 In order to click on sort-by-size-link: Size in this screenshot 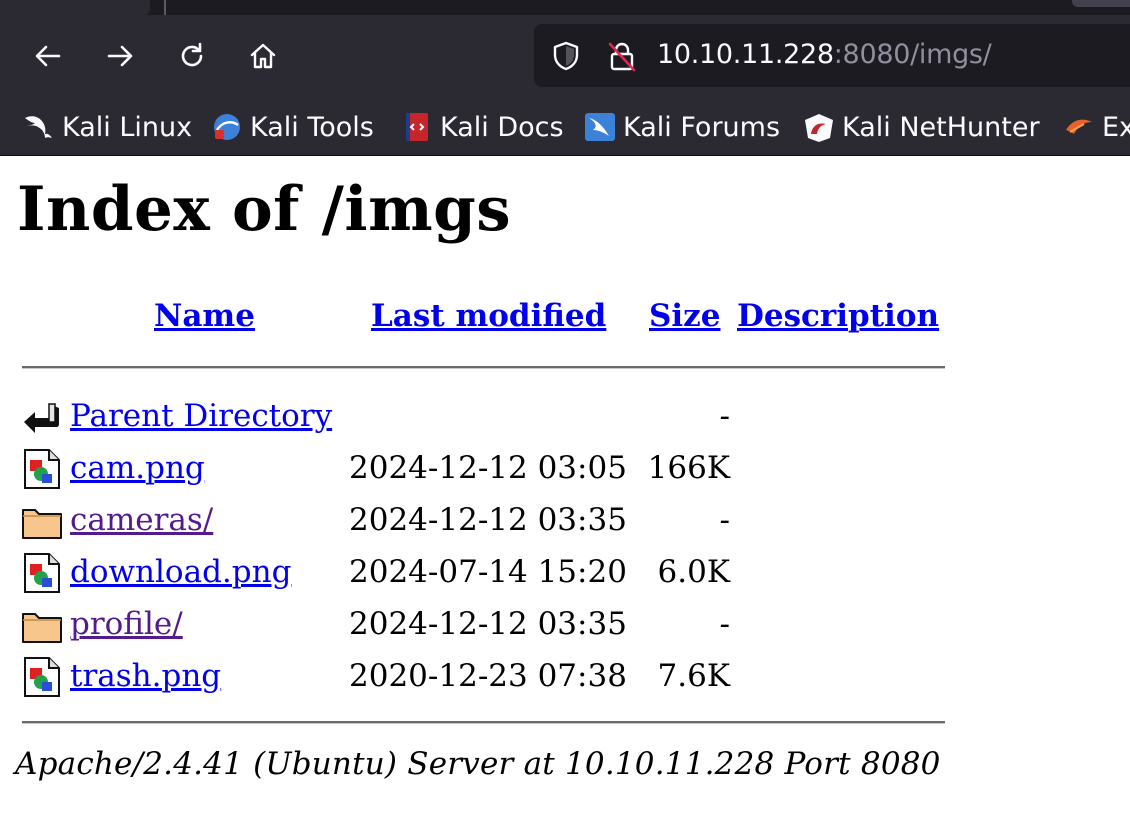, I will do `click(685, 316)`.